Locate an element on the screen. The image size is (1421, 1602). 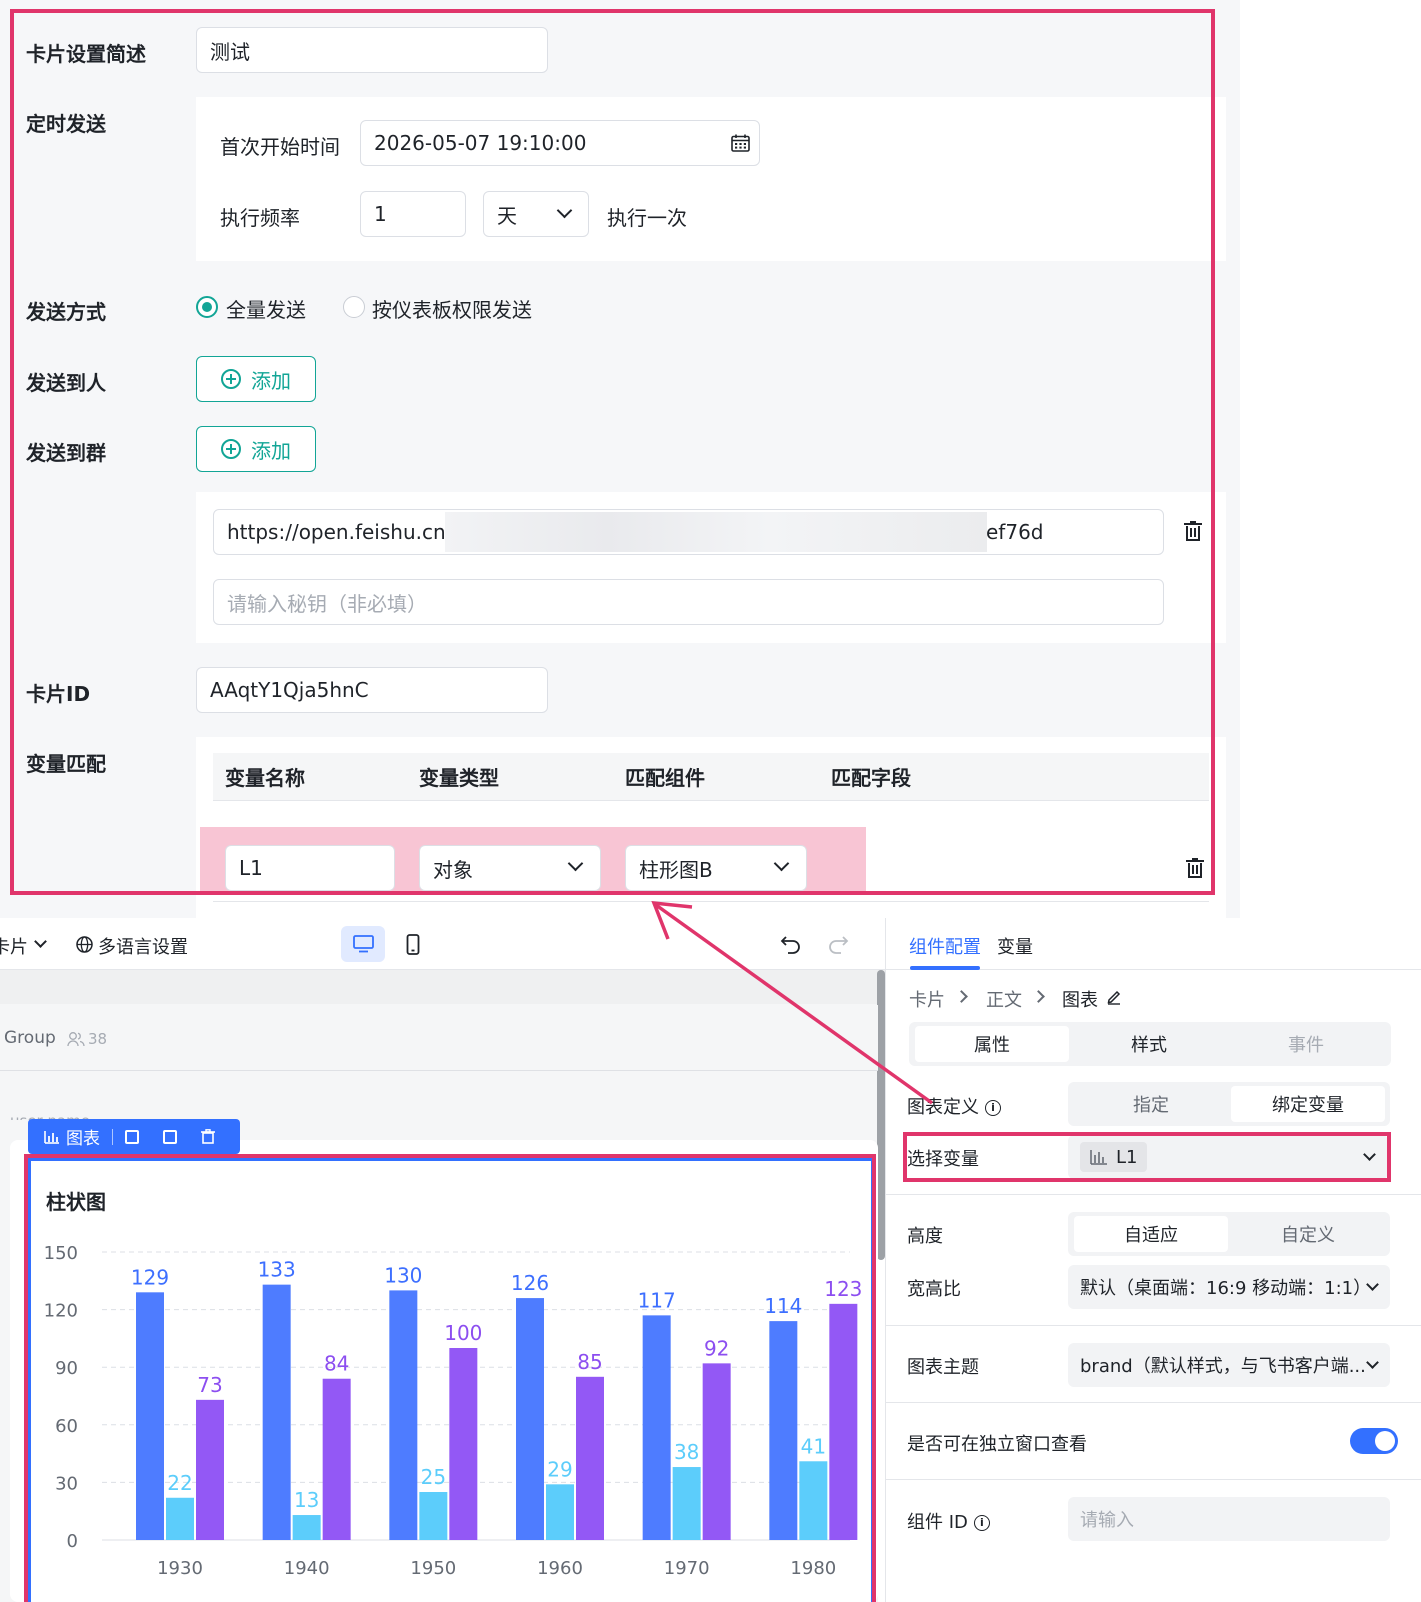
desktop-icon is located at coordinates (363, 944).